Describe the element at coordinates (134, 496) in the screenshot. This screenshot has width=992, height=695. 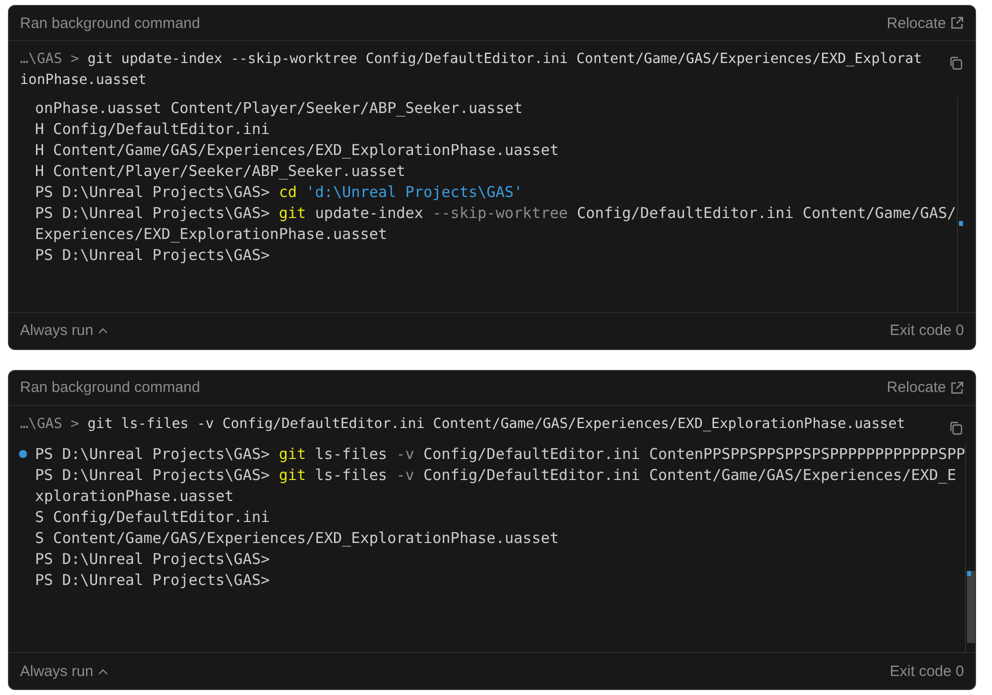
I see `terminal-line: xplorationPhase.uasset` at that location.